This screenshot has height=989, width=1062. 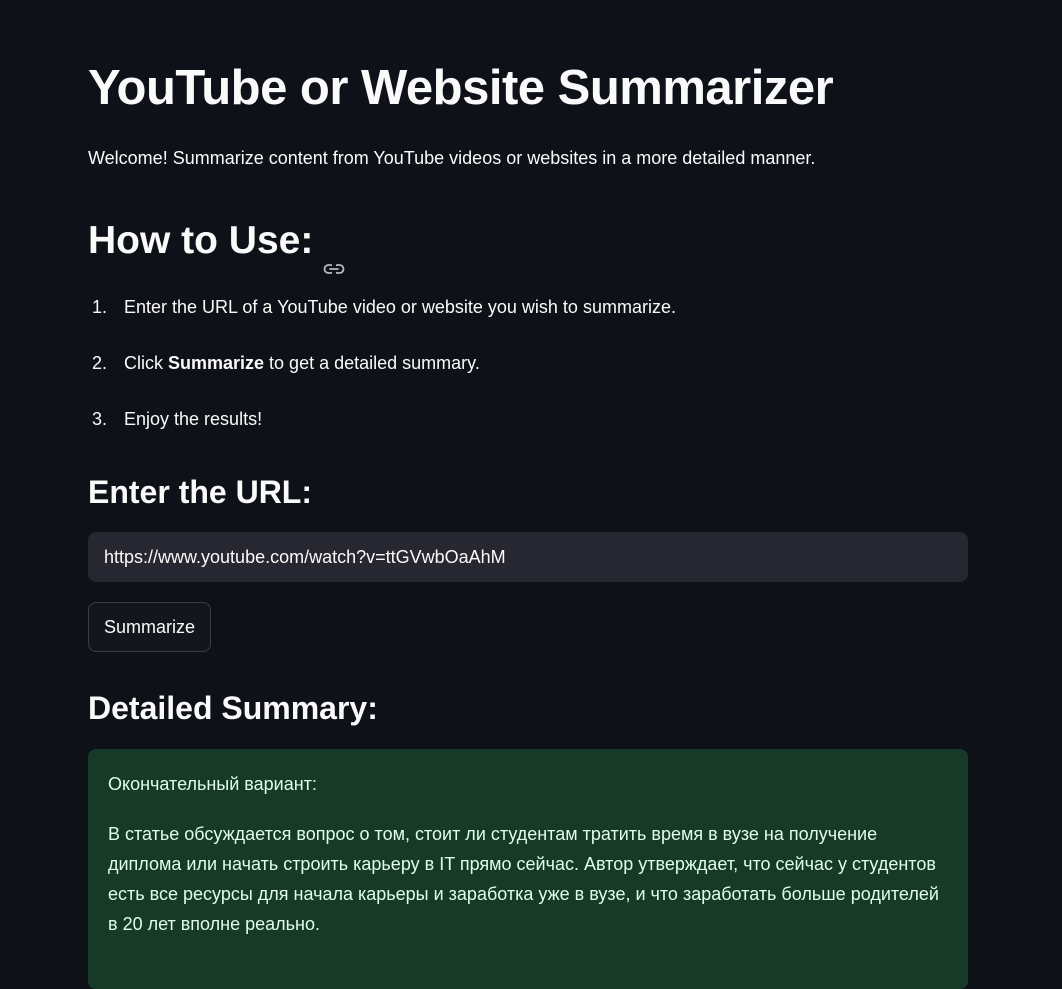 What do you see at coordinates (100, 307) in the screenshot?
I see `step-number: 1.` at bounding box center [100, 307].